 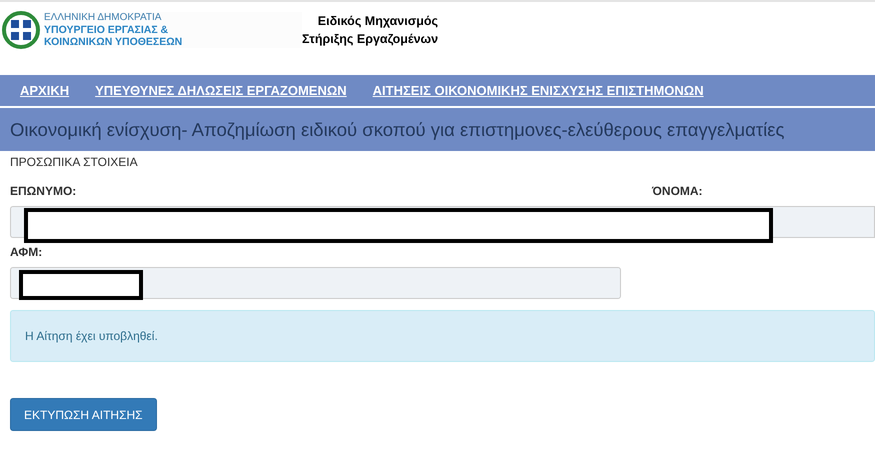 I want to click on nav-link: ΥΠΕΥΘΥΝΕΣ ΔΗΛΩΣΕΙΣ ΕΡΓΑΖΟΜΕΝΩΝ, so click(x=221, y=90).